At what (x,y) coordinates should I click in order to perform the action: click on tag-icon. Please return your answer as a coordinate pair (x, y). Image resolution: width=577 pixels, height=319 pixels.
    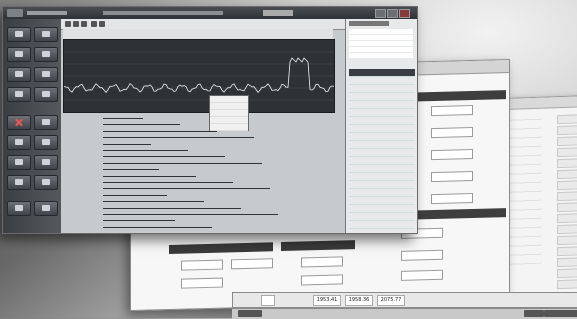
    Looking at the image, I should click on (46, 162).